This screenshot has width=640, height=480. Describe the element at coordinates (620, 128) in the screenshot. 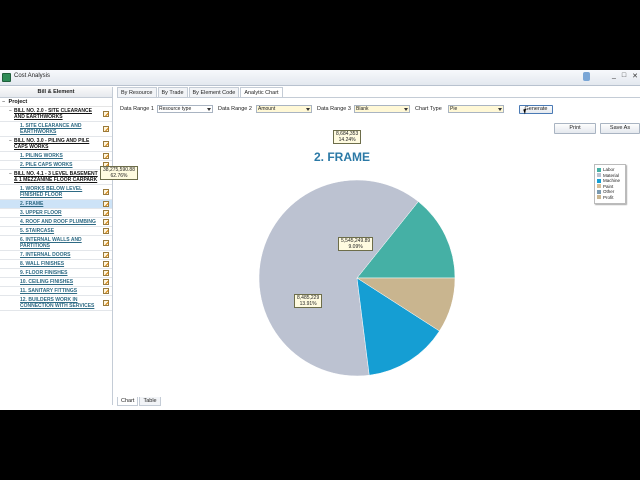

I see `save-as-button: Save As` at that location.